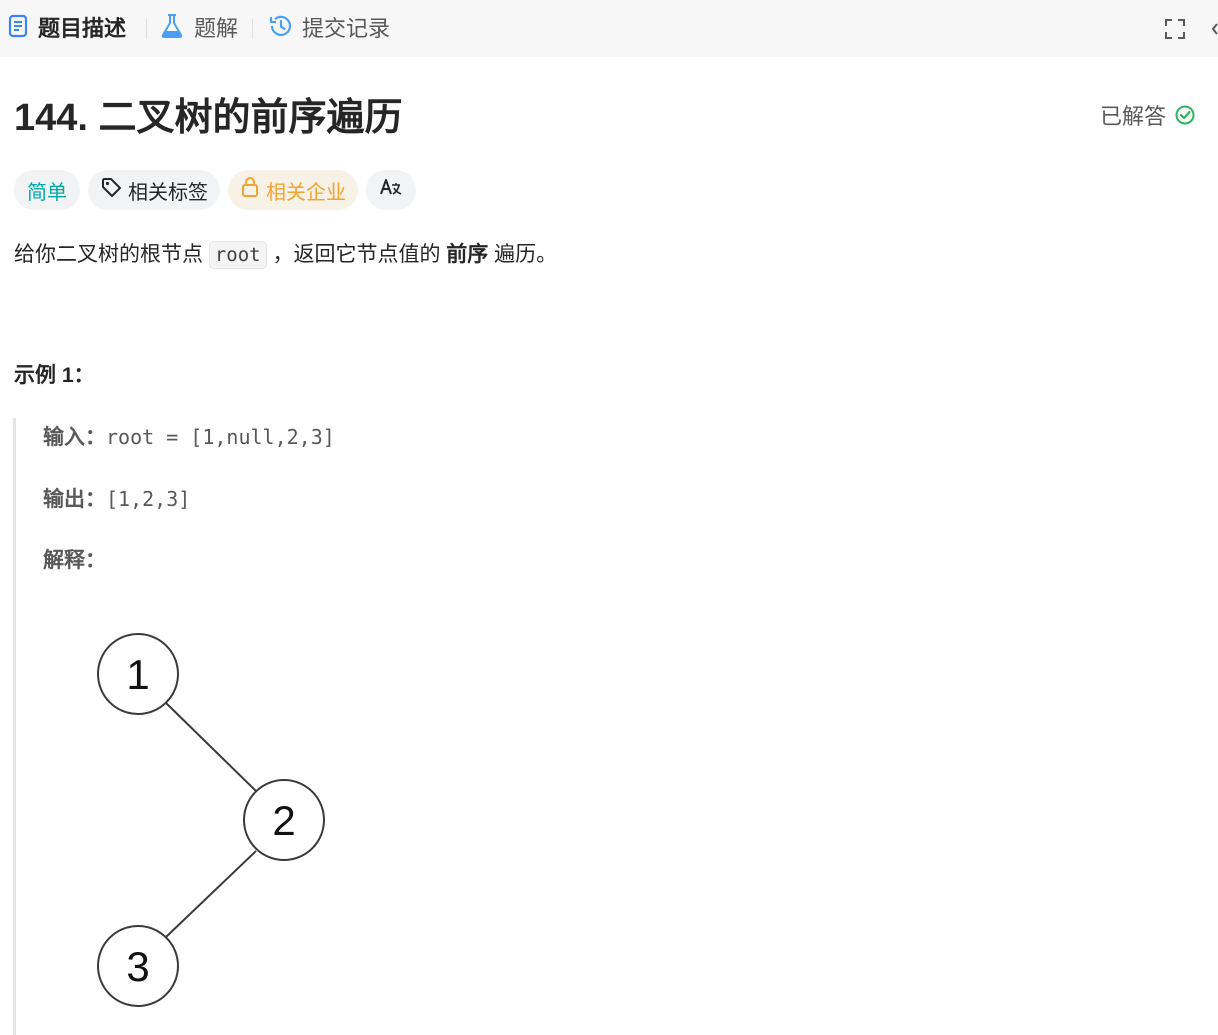  Describe the element at coordinates (346, 28) in the screenshot. I see `tab-submissions-label: 提交记录` at that location.